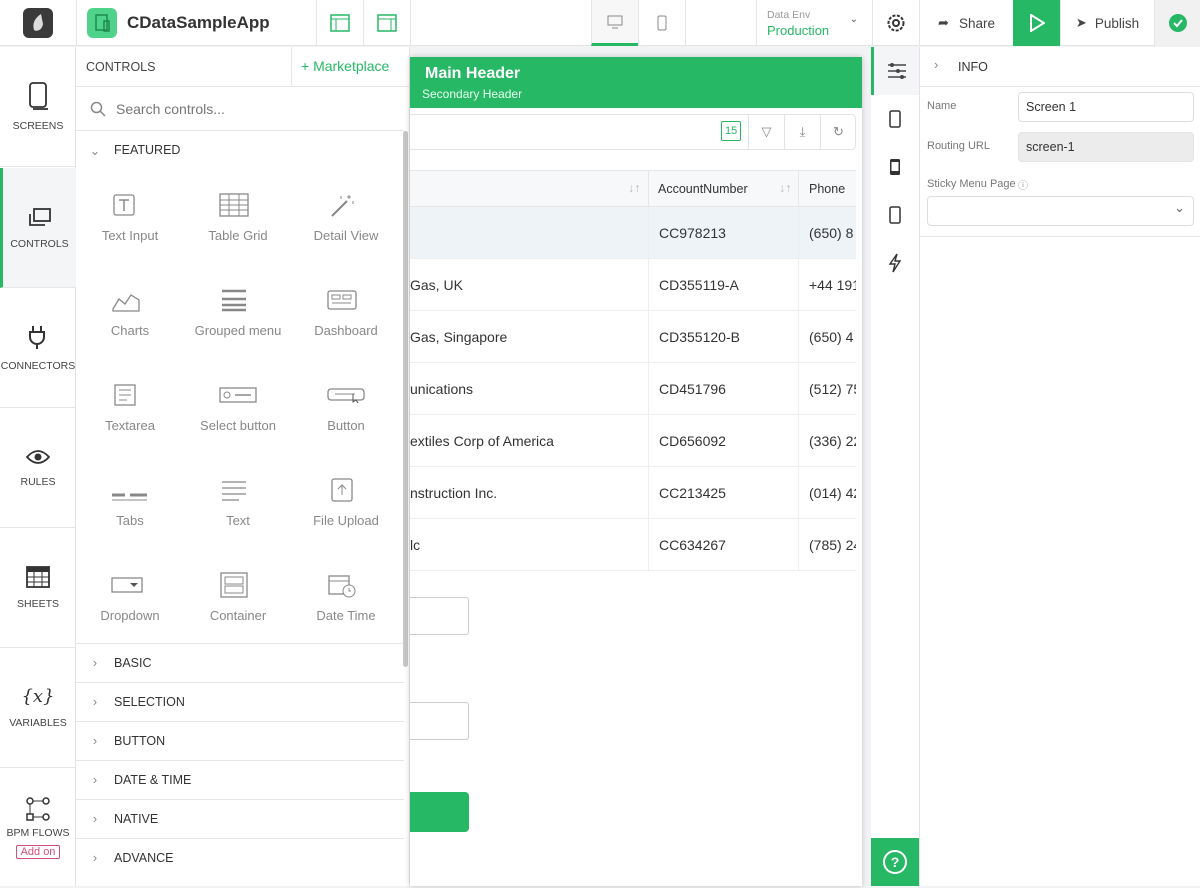  Describe the element at coordinates (895, 167) in the screenshot. I see `mobile-icon` at that location.